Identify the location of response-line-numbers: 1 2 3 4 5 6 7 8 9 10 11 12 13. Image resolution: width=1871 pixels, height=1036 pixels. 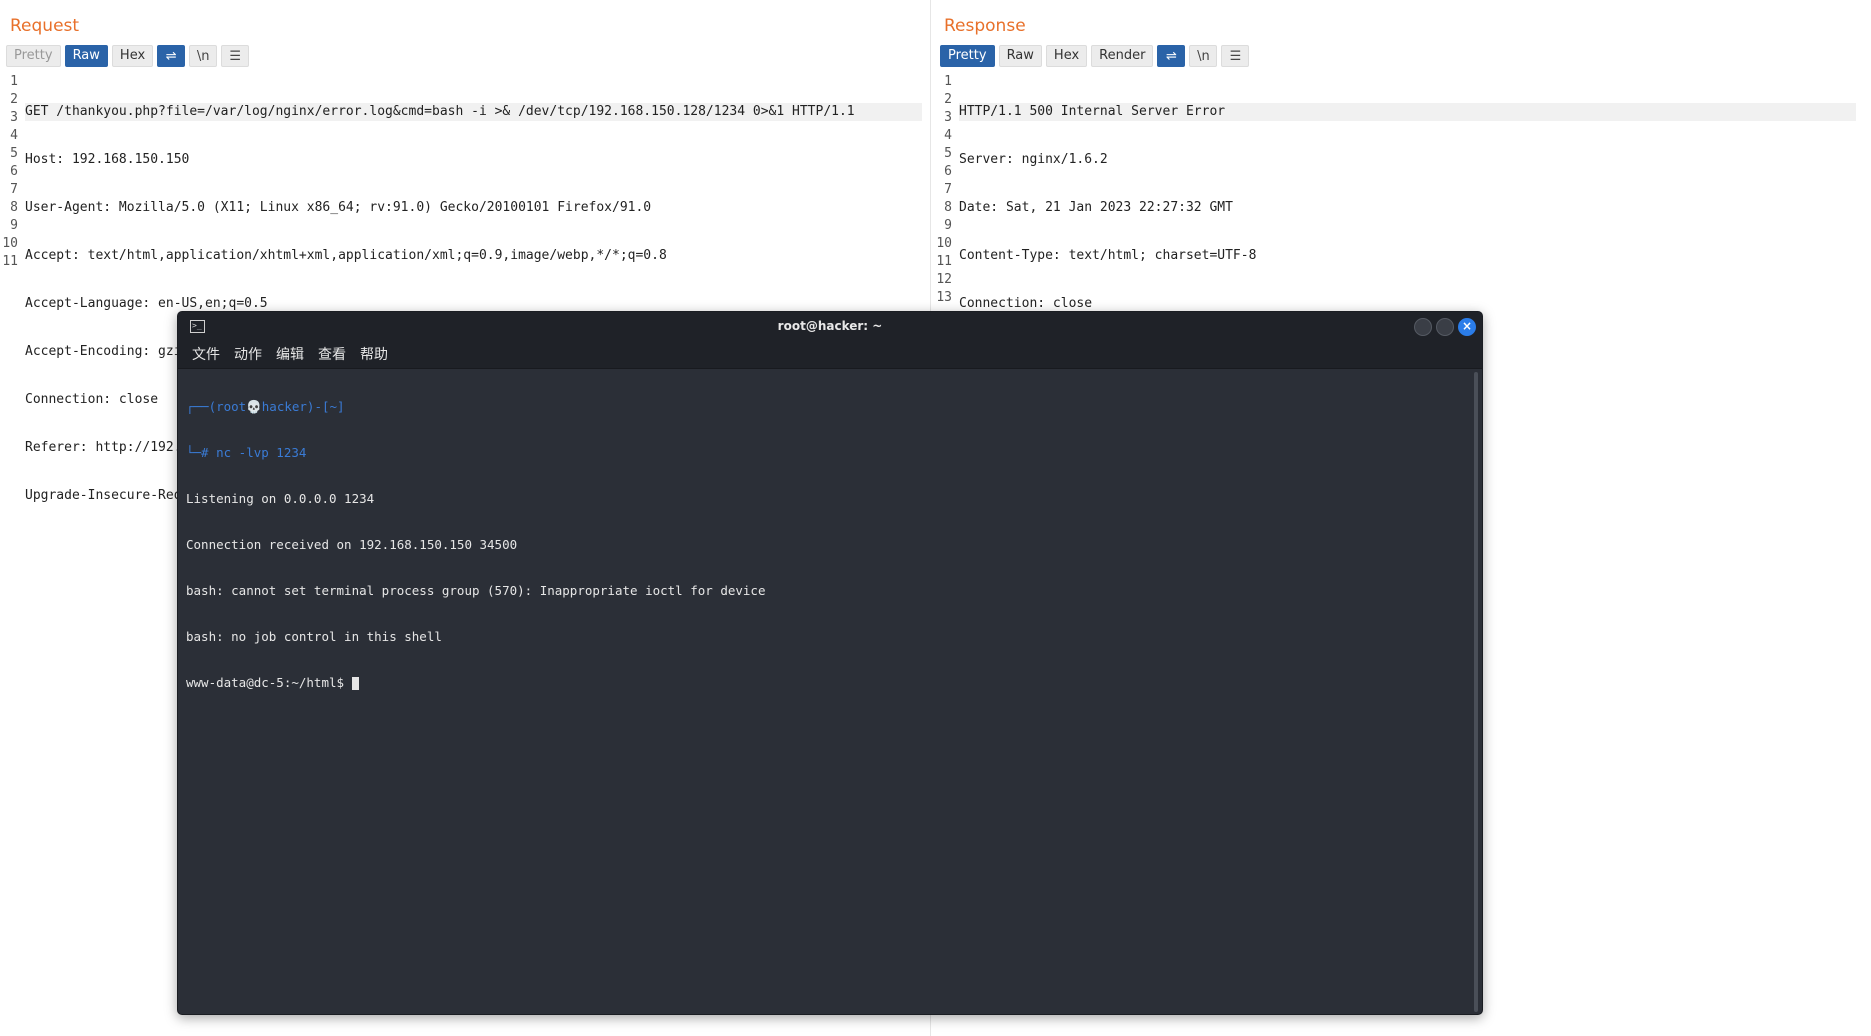
(945, 190).